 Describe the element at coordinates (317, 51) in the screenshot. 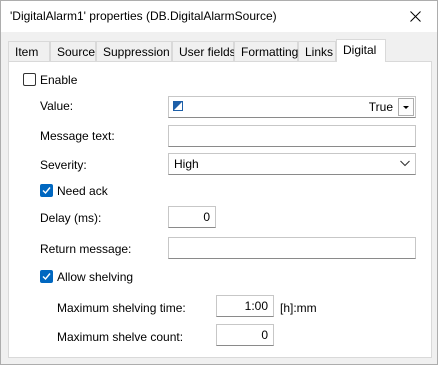

I see `tab-links: Links` at that location.